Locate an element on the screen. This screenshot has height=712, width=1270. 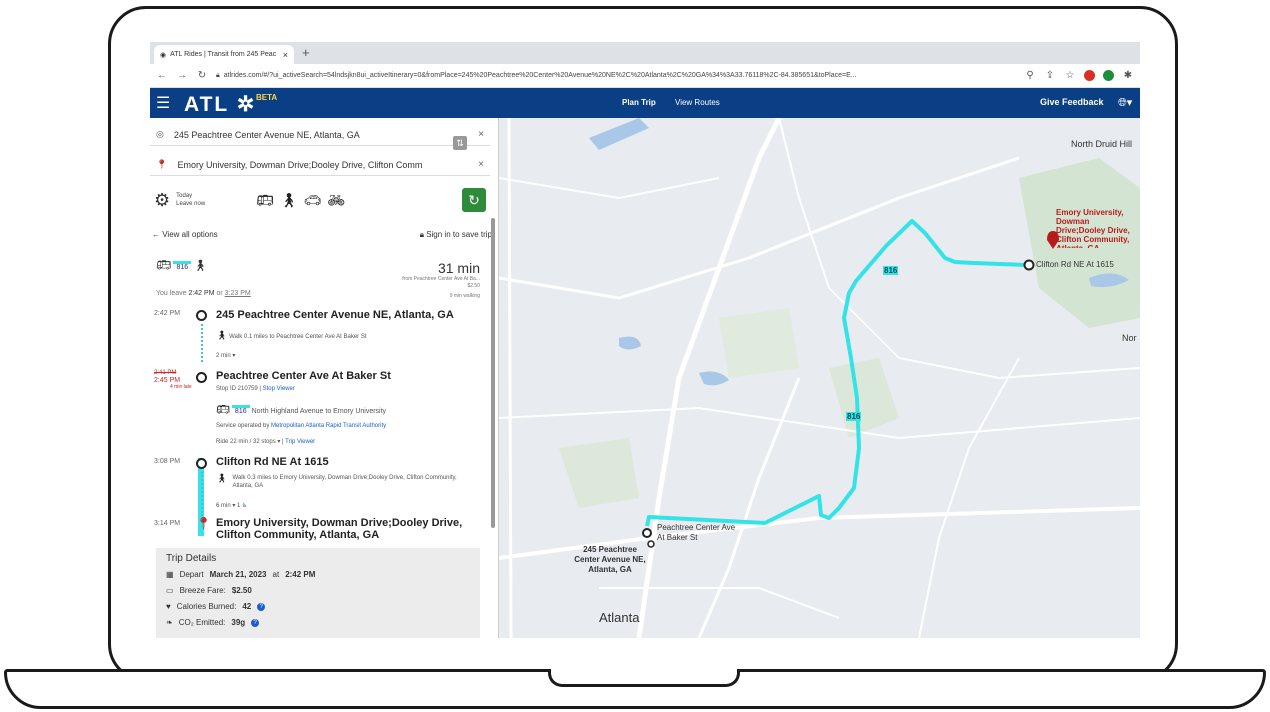
origin-target-icon: ◎ is located at coordinates (160, 134).